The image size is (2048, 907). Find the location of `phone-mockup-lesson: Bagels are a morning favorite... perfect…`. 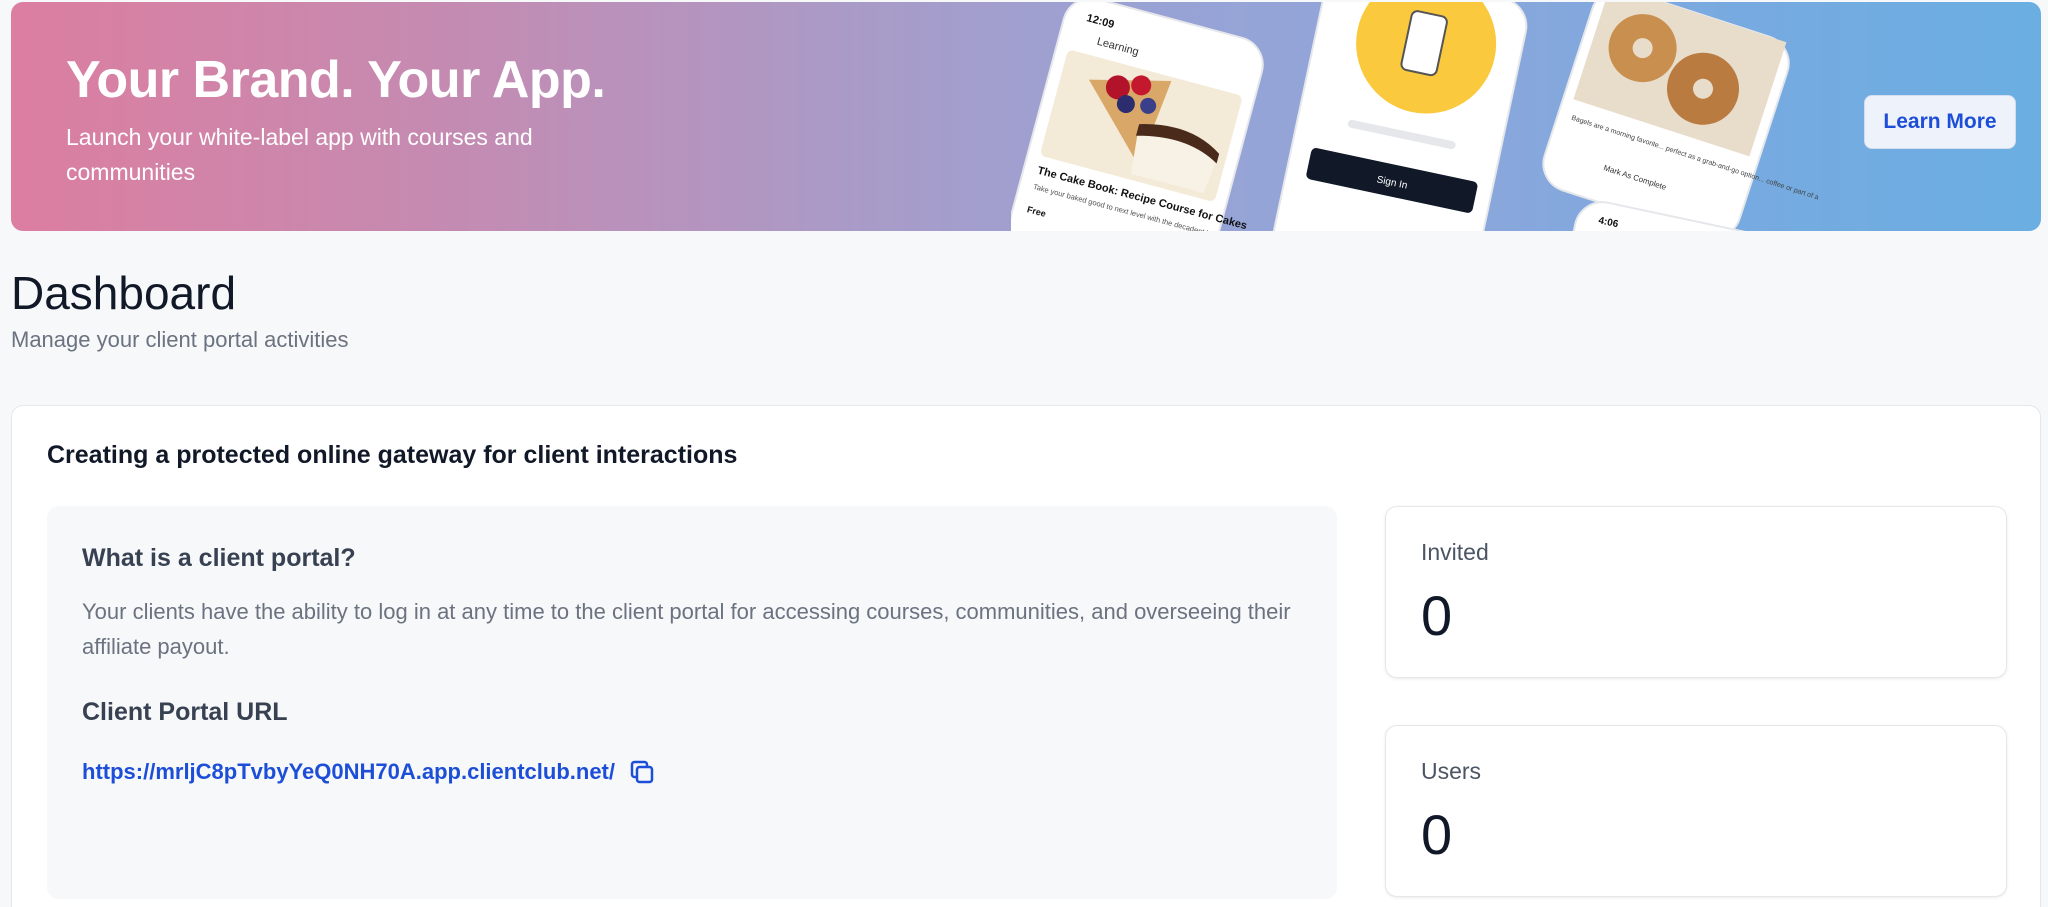

phone-mockup-lesson: Bagels are a morning favorite... perfect… is located at coordinates (1680, 116).